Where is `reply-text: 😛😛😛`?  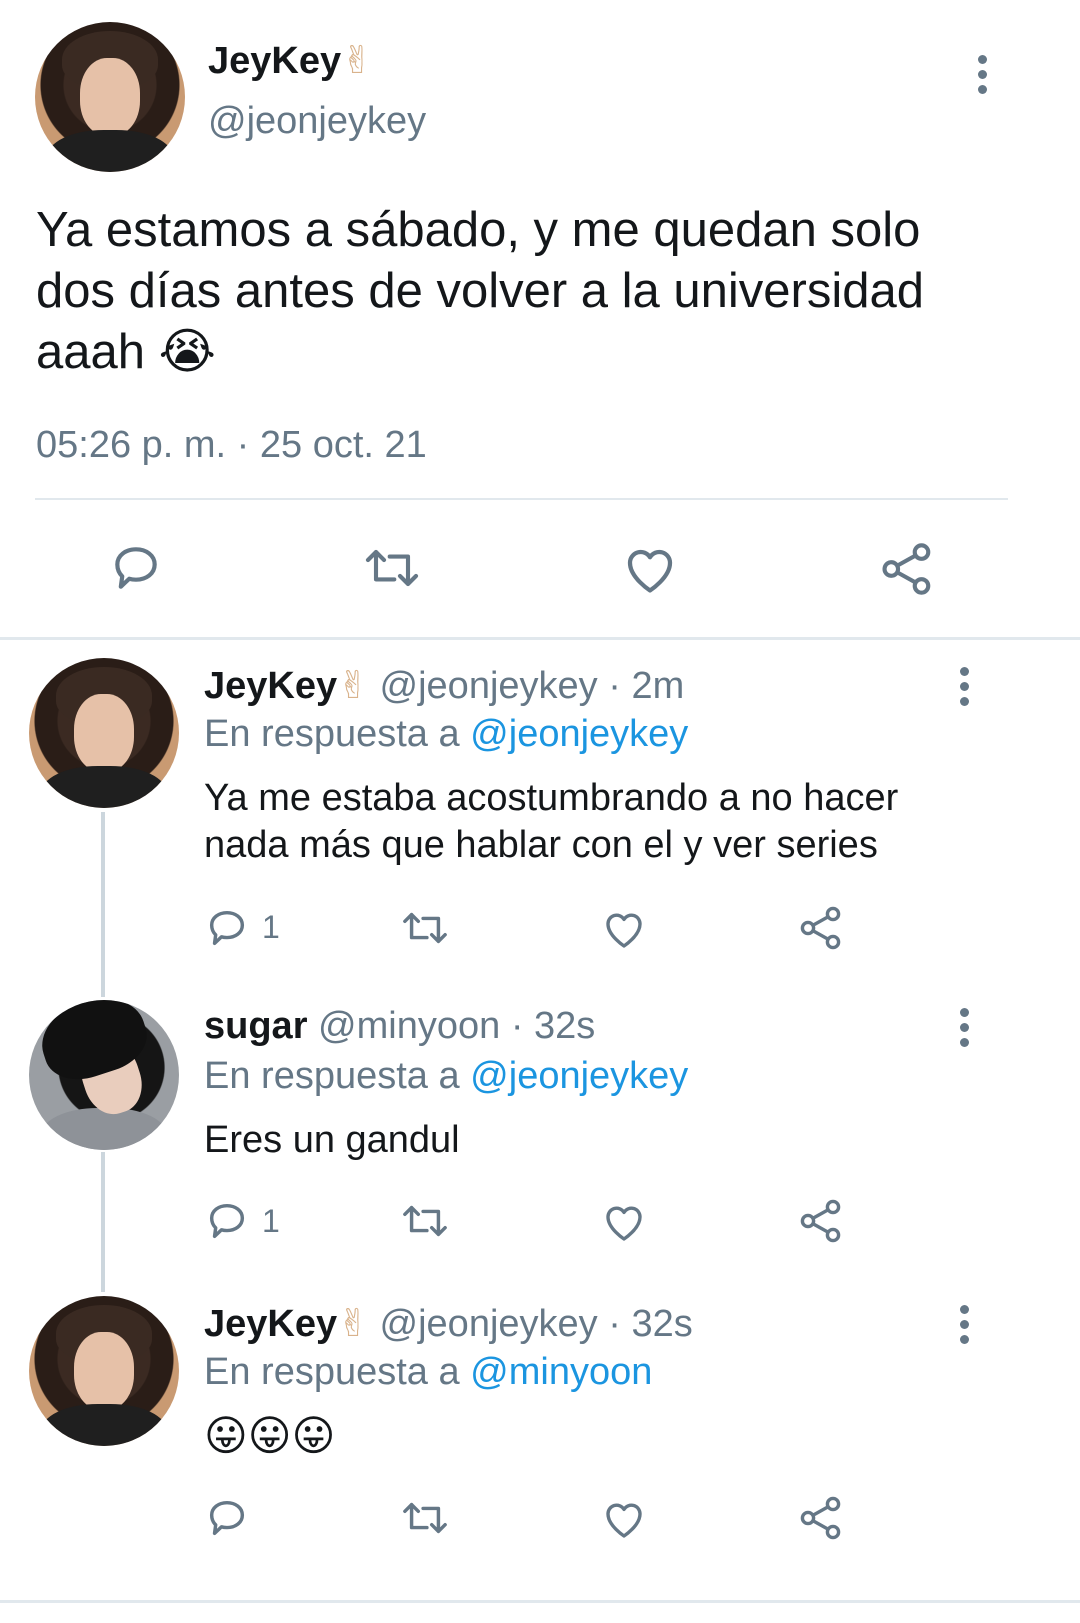
reply-text: 😛😛😛 is located at coordinates (269, 1436).